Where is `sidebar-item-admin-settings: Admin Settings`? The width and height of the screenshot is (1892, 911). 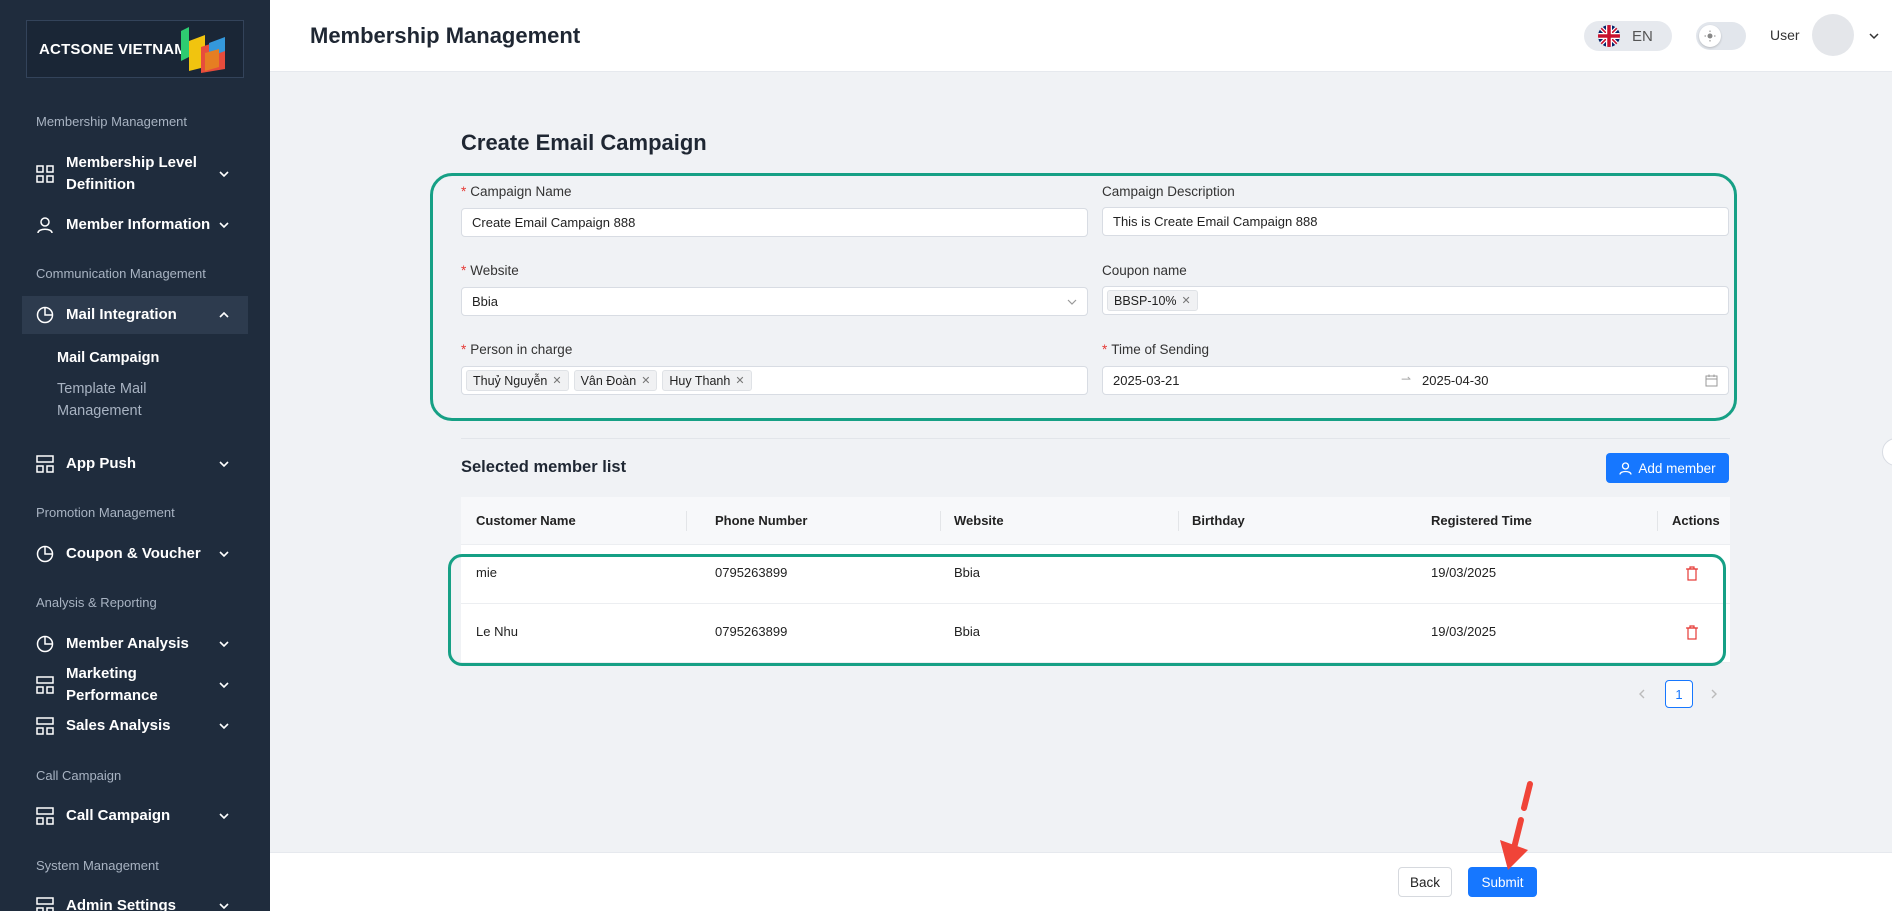 sidebar-item-admin-settings: Admin Settings is located at coordinates (135, 903).